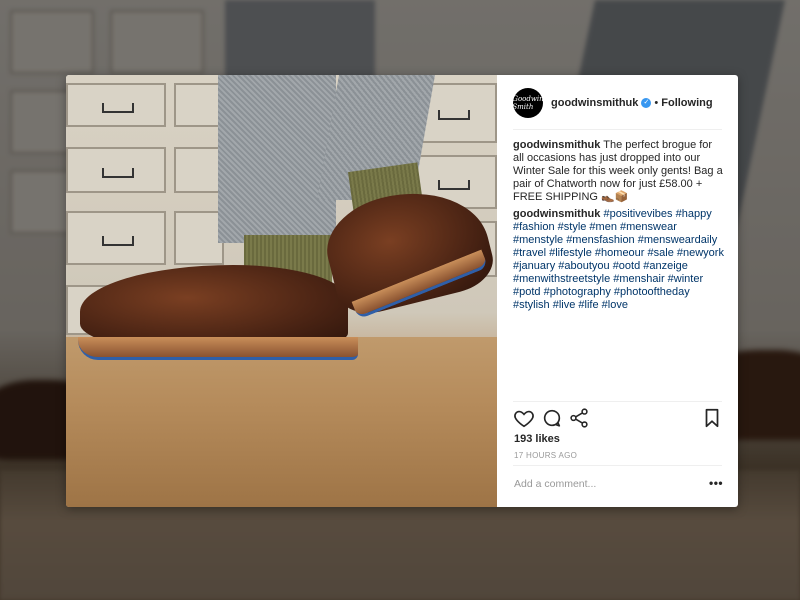 The width and height of the screenshot is (800, 600). Describe the element at coordinates (524, 418) in the screenshot. I see `like-heart-icon` at that location.